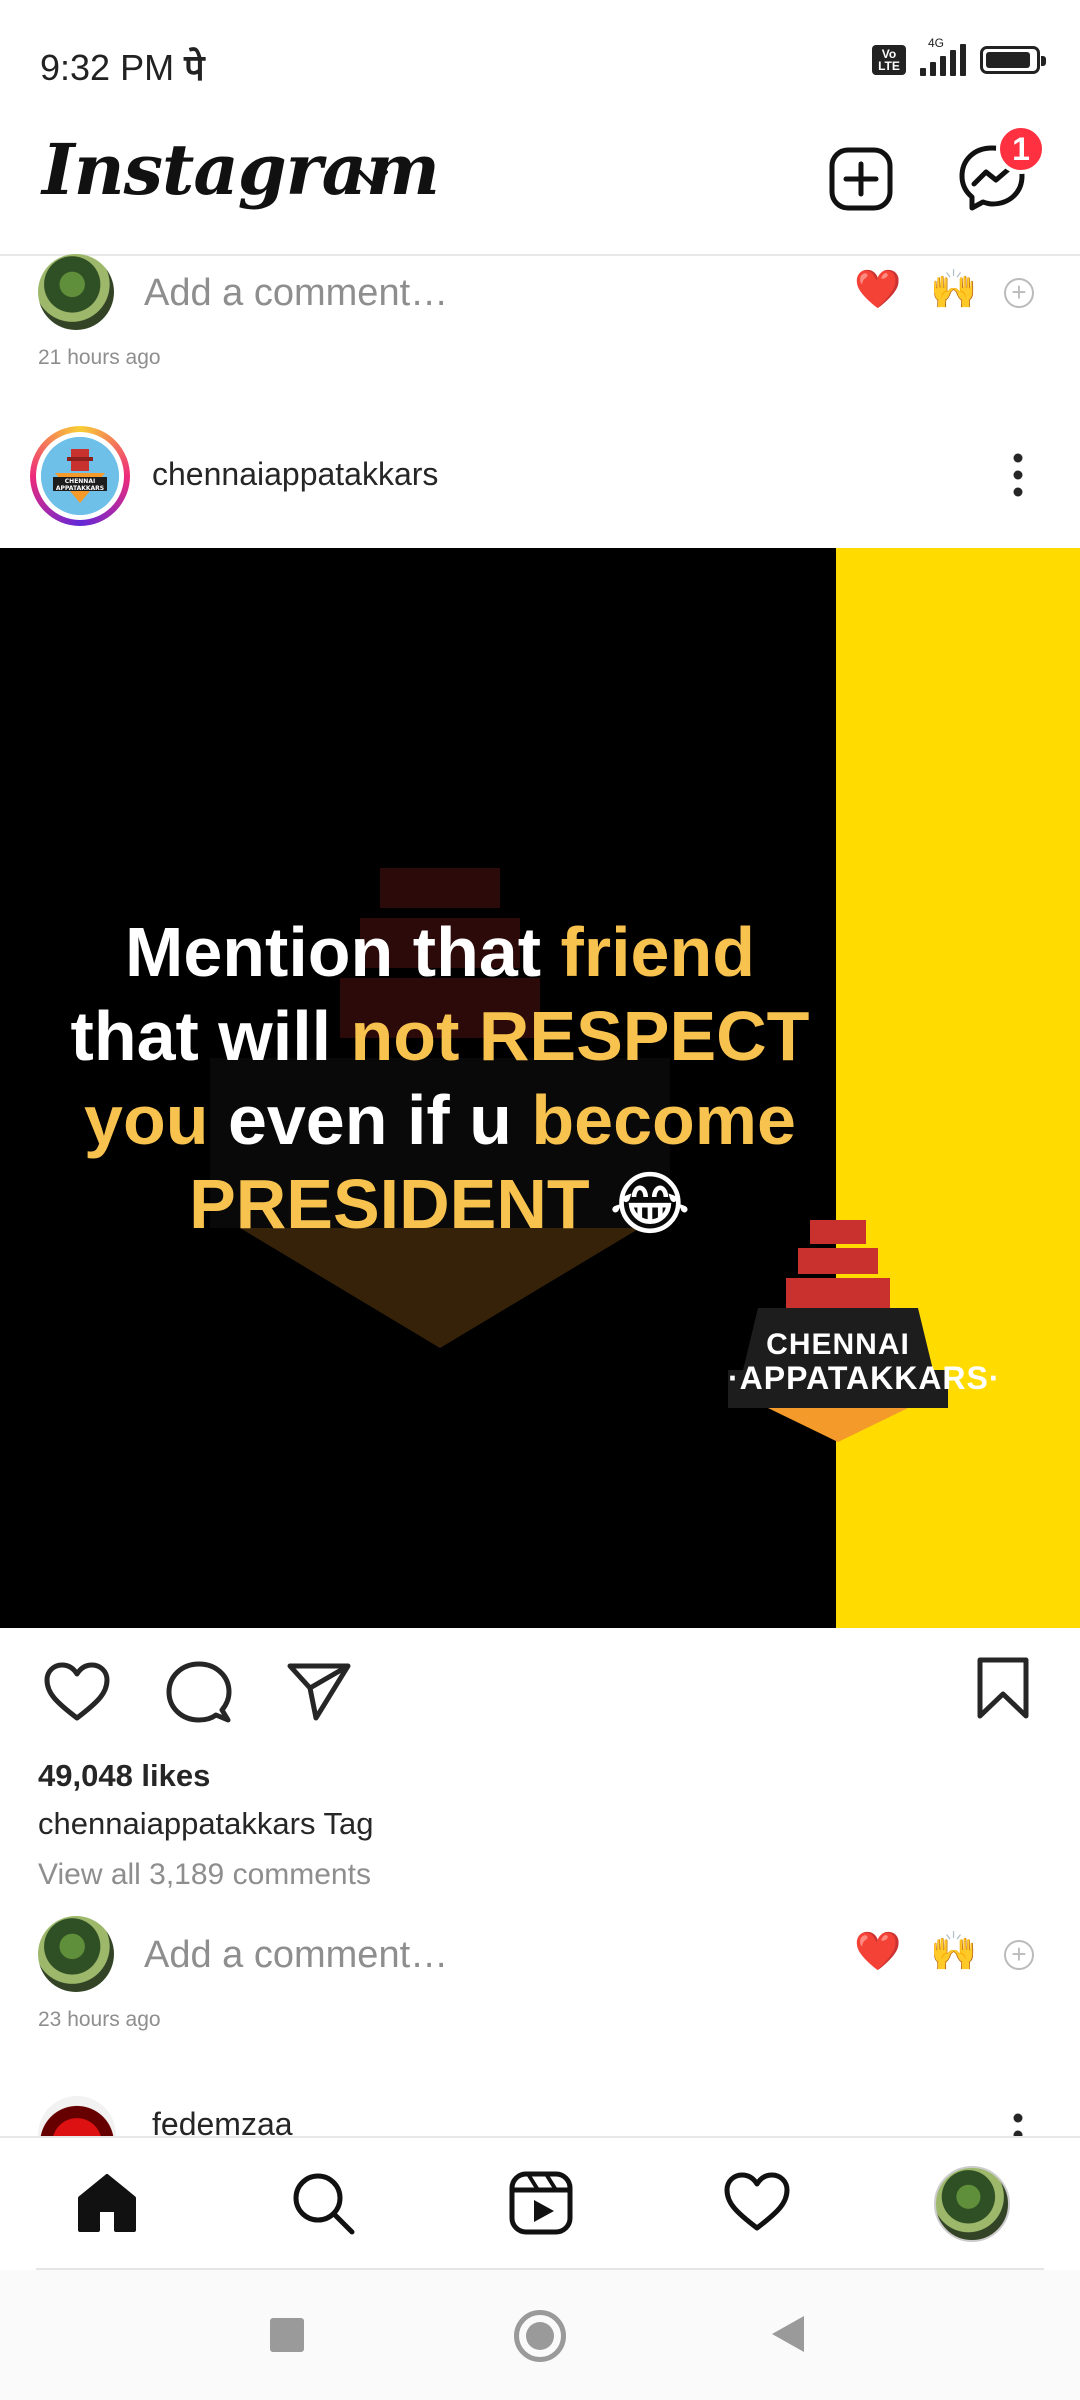 The height and width of the screenshot is (2400, 1080). I want to click on view-all-comments-link: View all 3,189 comments, so click(204, 1875).